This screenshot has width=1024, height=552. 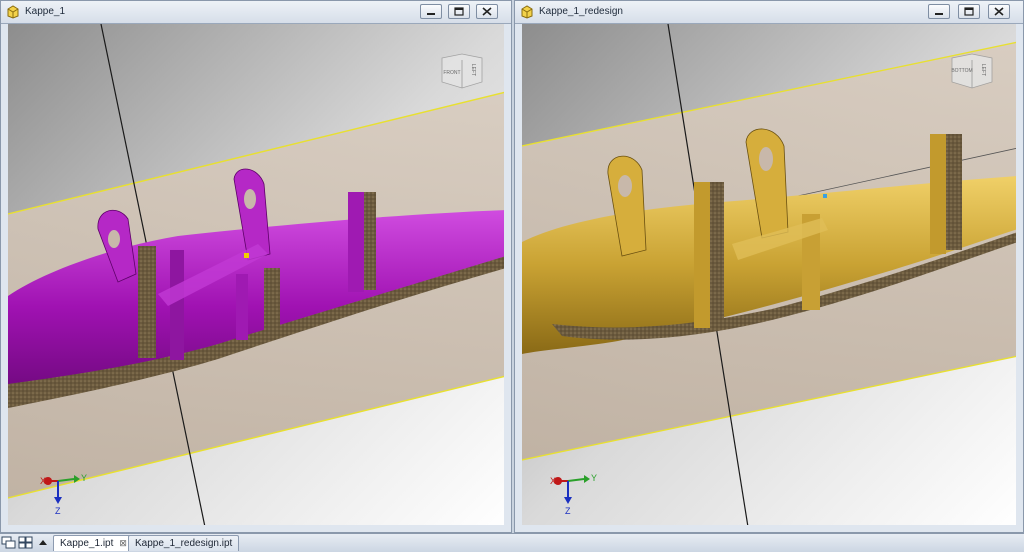 I want to click on tab-list-up-icon, so click(x=43, y=542).